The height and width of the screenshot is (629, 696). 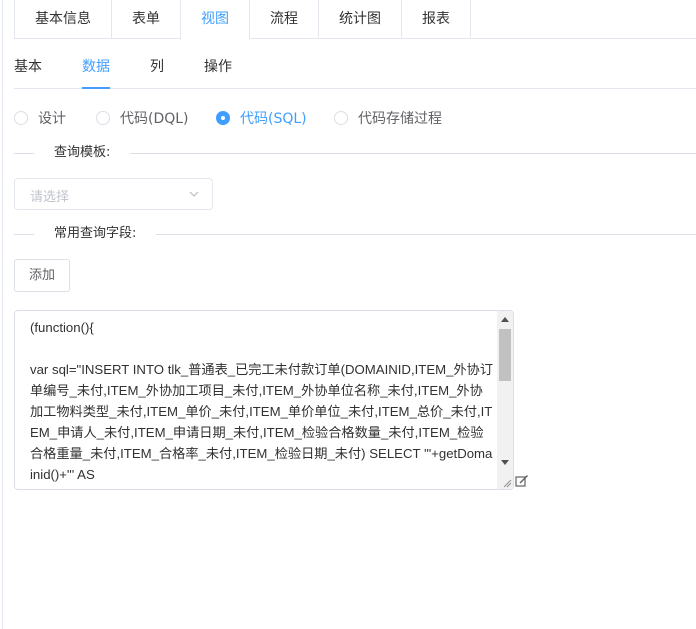 What do you see at coordinates (223, 118) in the screenshot?
I see `radio-circle-checked-icon` at bounding box center [223, 118].